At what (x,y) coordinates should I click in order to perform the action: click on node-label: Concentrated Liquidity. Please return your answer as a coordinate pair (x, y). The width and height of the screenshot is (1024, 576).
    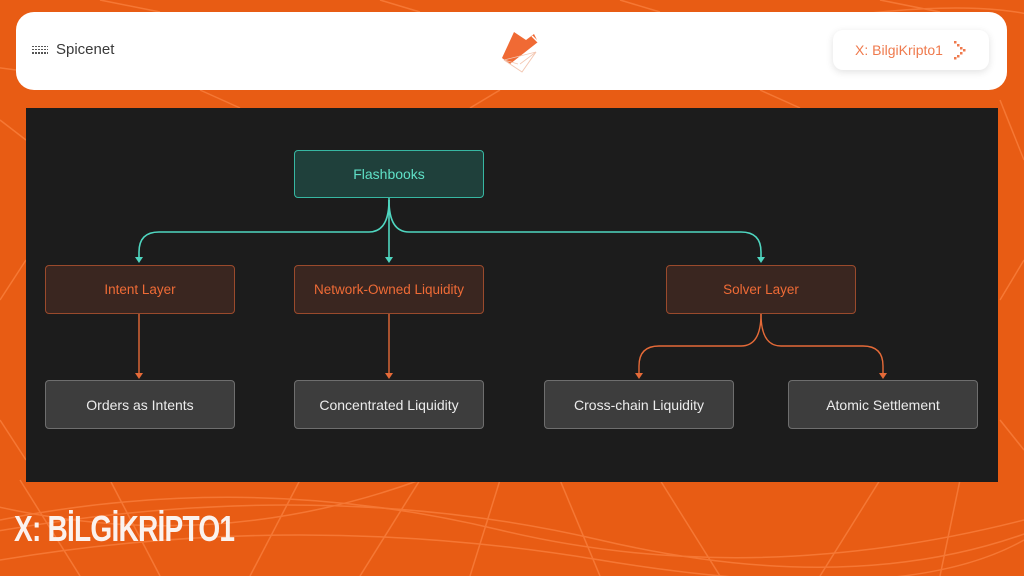
    Looking at the image, I should click on (389, 404).